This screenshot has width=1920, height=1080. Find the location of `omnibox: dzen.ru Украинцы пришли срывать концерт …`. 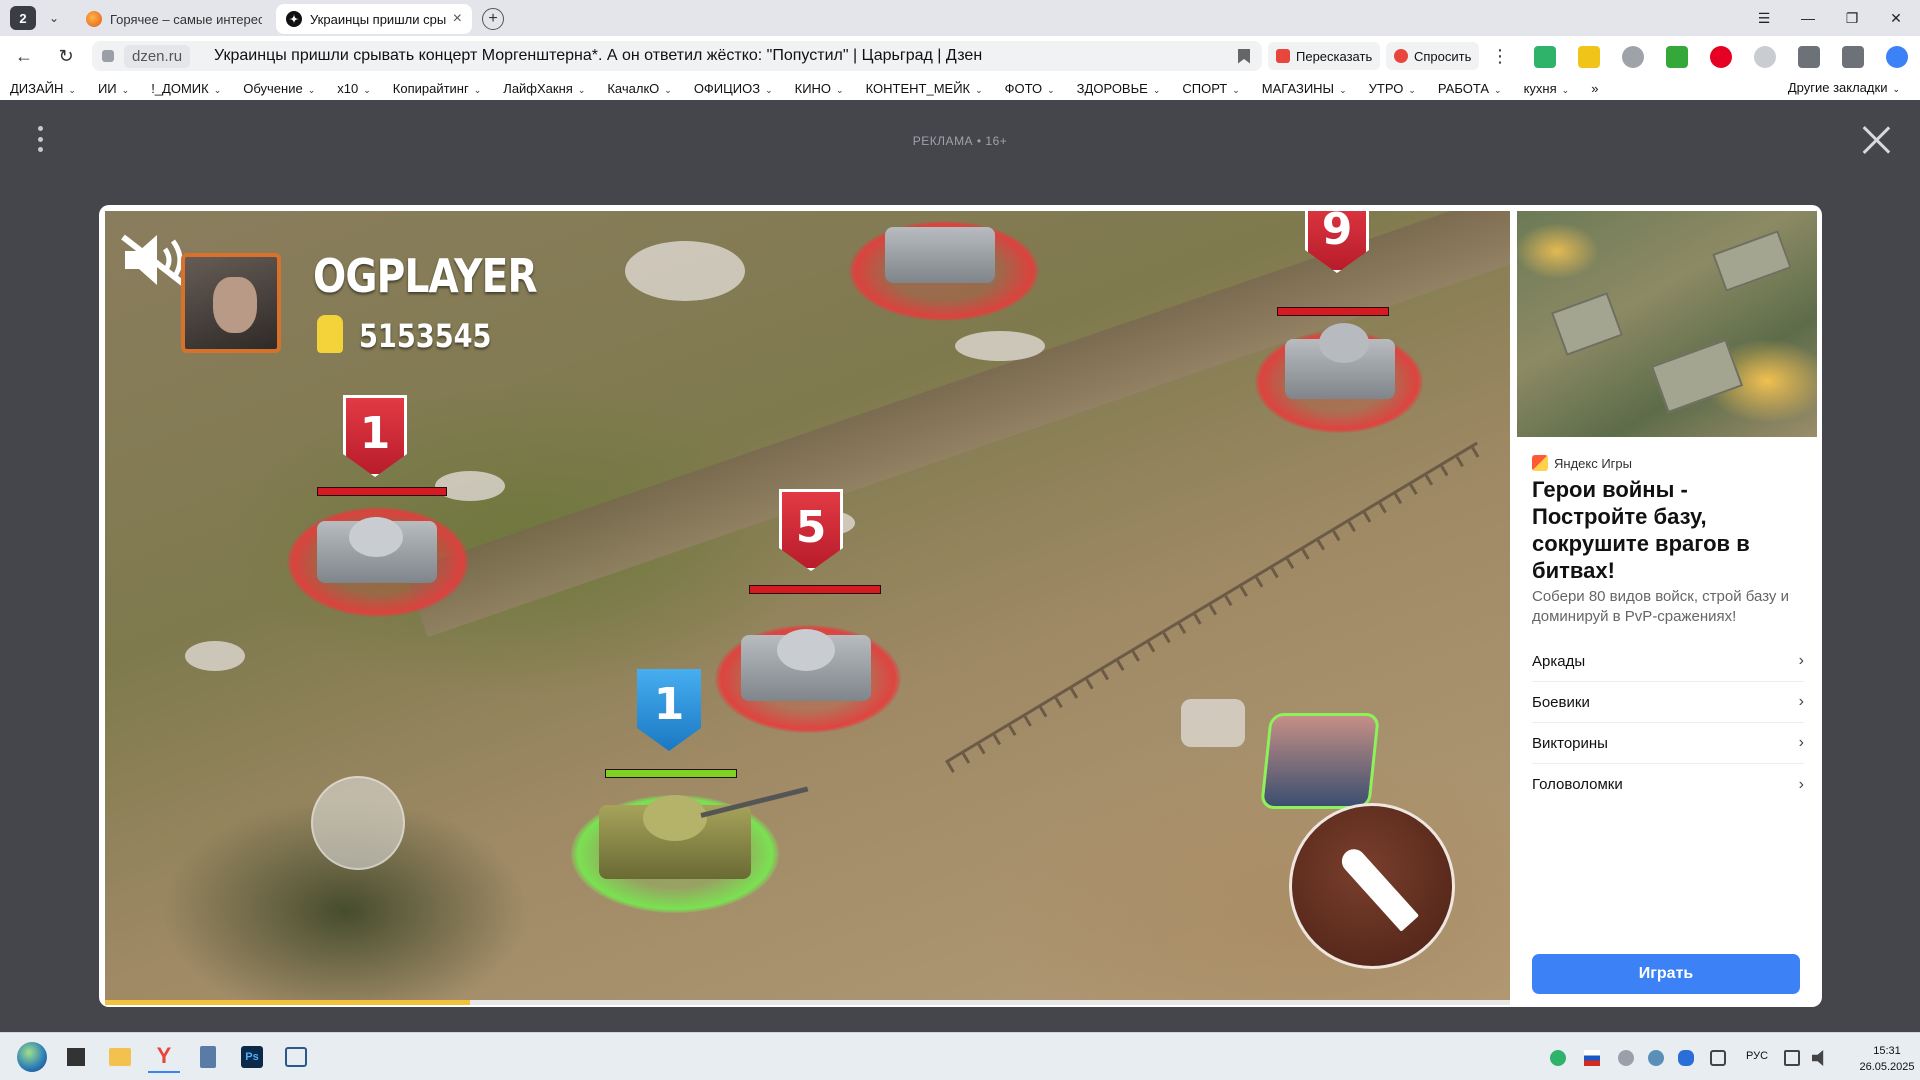

omnibox: dzen.ru Украинцы пришли срывать концерт … is located at coordinates (677, 56).